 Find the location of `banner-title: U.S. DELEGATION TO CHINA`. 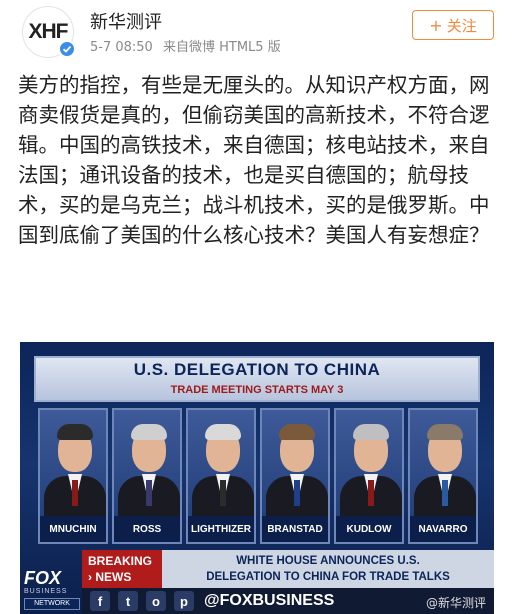

banner-title: U.S. DELEGATION TO CHINA is located at coordinates (257, 369).